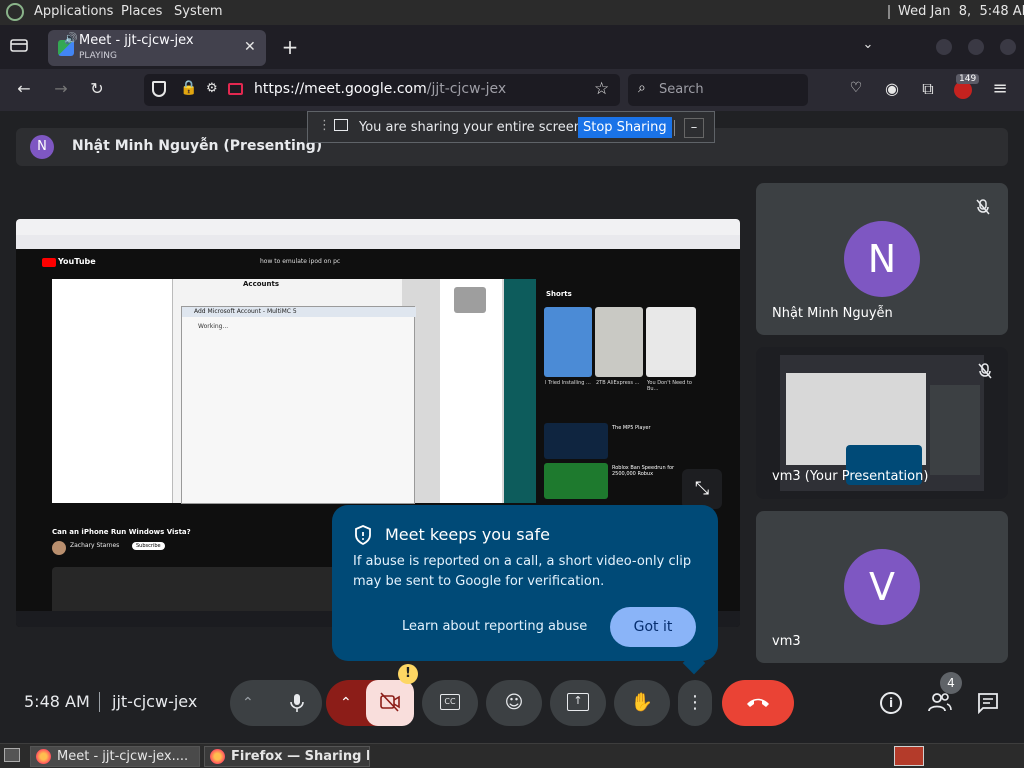  Describe the element at coordinates (928, 89) in the screenshot. I see `extensions-icon: ⧉` at that location.